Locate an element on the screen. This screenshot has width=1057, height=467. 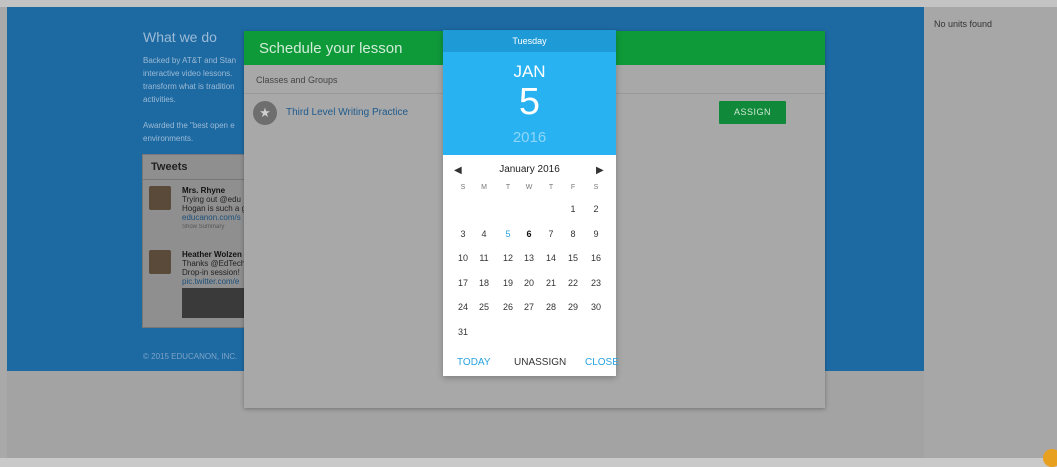
tweet-media-image is located at coordinates (217, 303).